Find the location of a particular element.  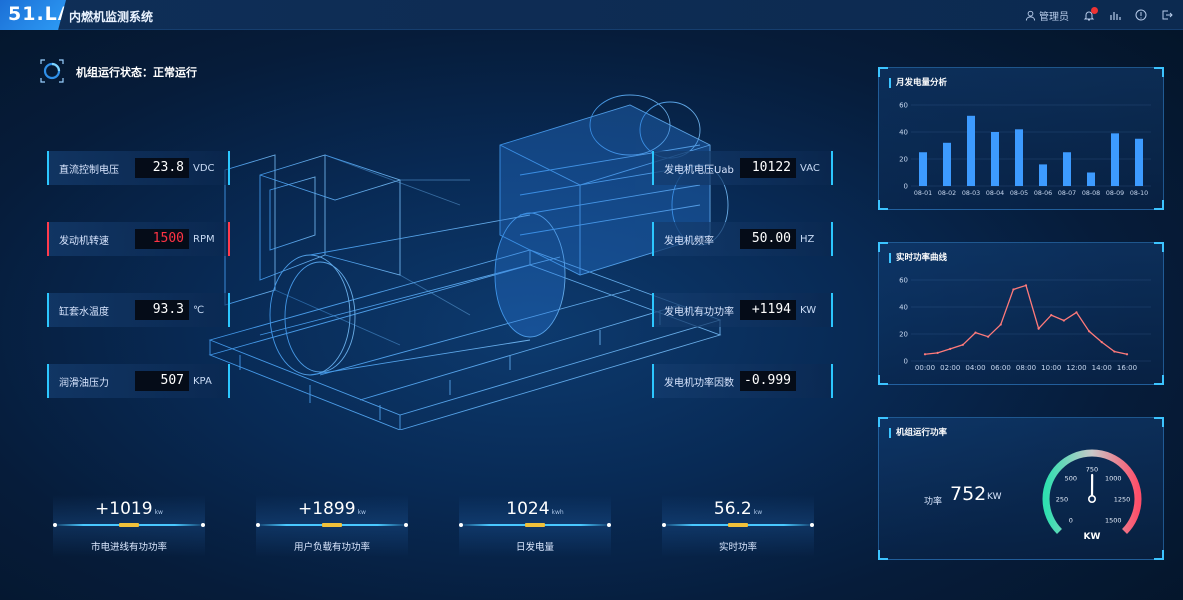

reading-label: 发电机有功功率 is located at coordinates (699, 312).